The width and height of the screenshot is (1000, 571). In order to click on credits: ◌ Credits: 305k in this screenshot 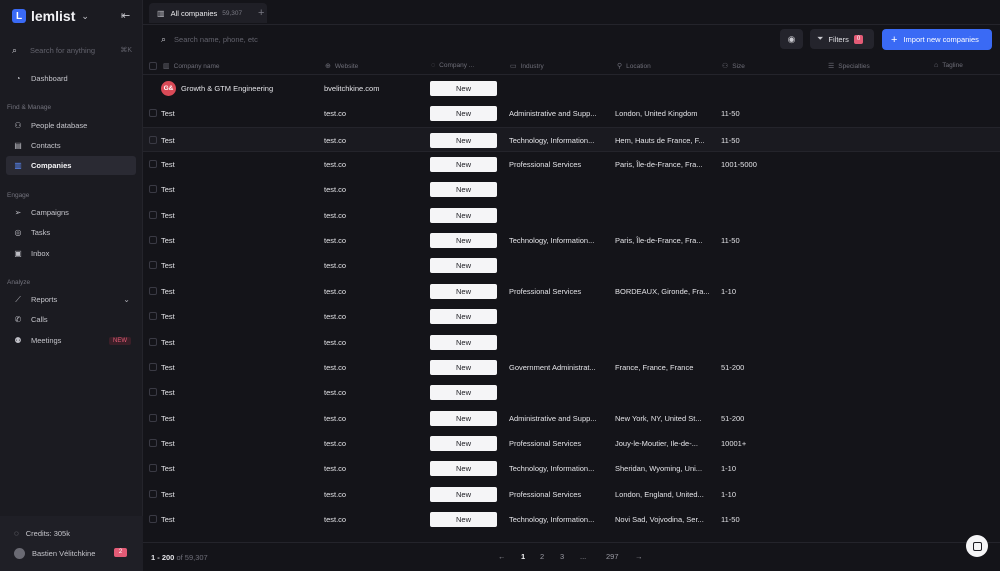, I will do `click(42, 533)`.